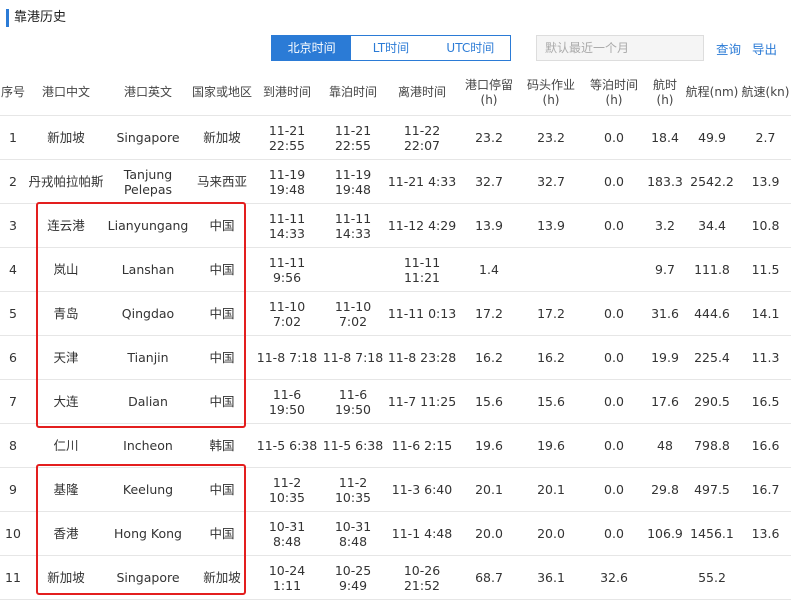 This screenshot has width=791, height=605. What do you see at coordinates (765, 533) in the screenshot?
I see `cell-speed: 13.6` at bounding box center [765, 533].